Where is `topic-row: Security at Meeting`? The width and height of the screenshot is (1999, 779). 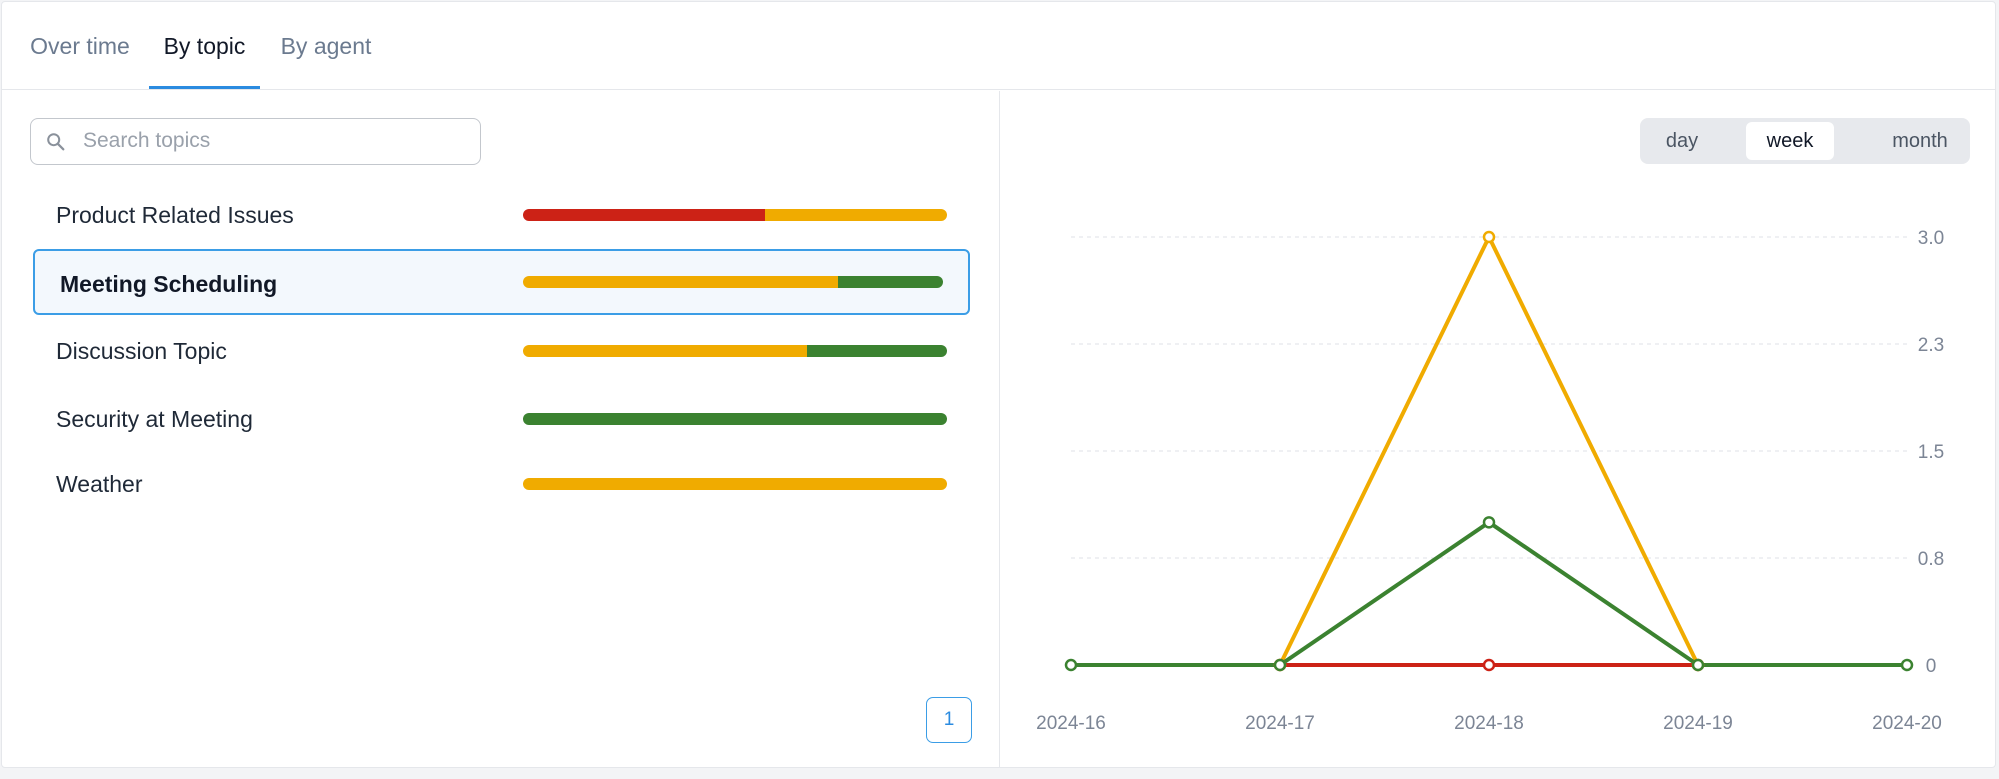
topic-row: Security at Meeting is located at coordinates (501, 419).